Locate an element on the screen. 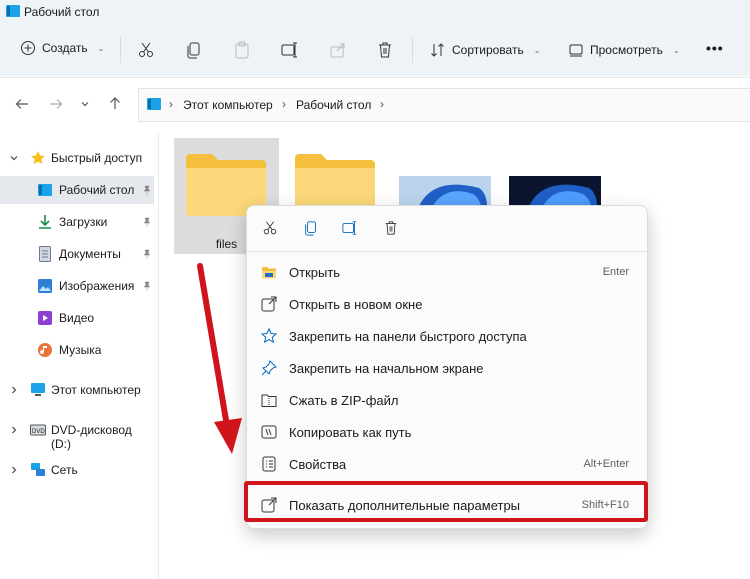  sidebar-item-this-pc: Этот компьютер is located at coordinates (77, 390).